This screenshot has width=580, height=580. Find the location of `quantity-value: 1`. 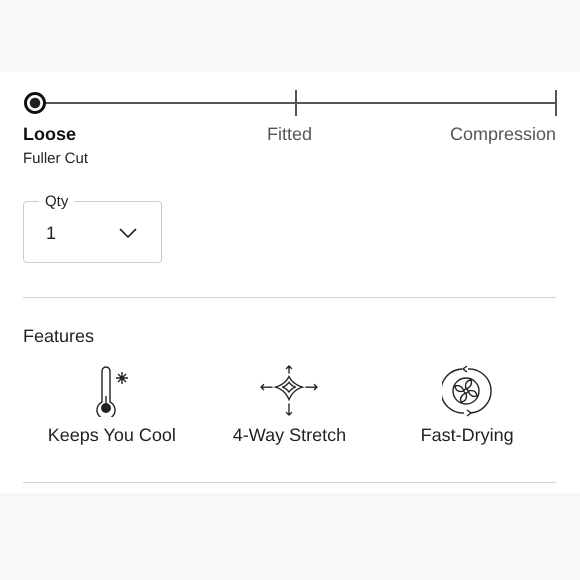

quantity-value: 1 is located at coordinates (51, 233).